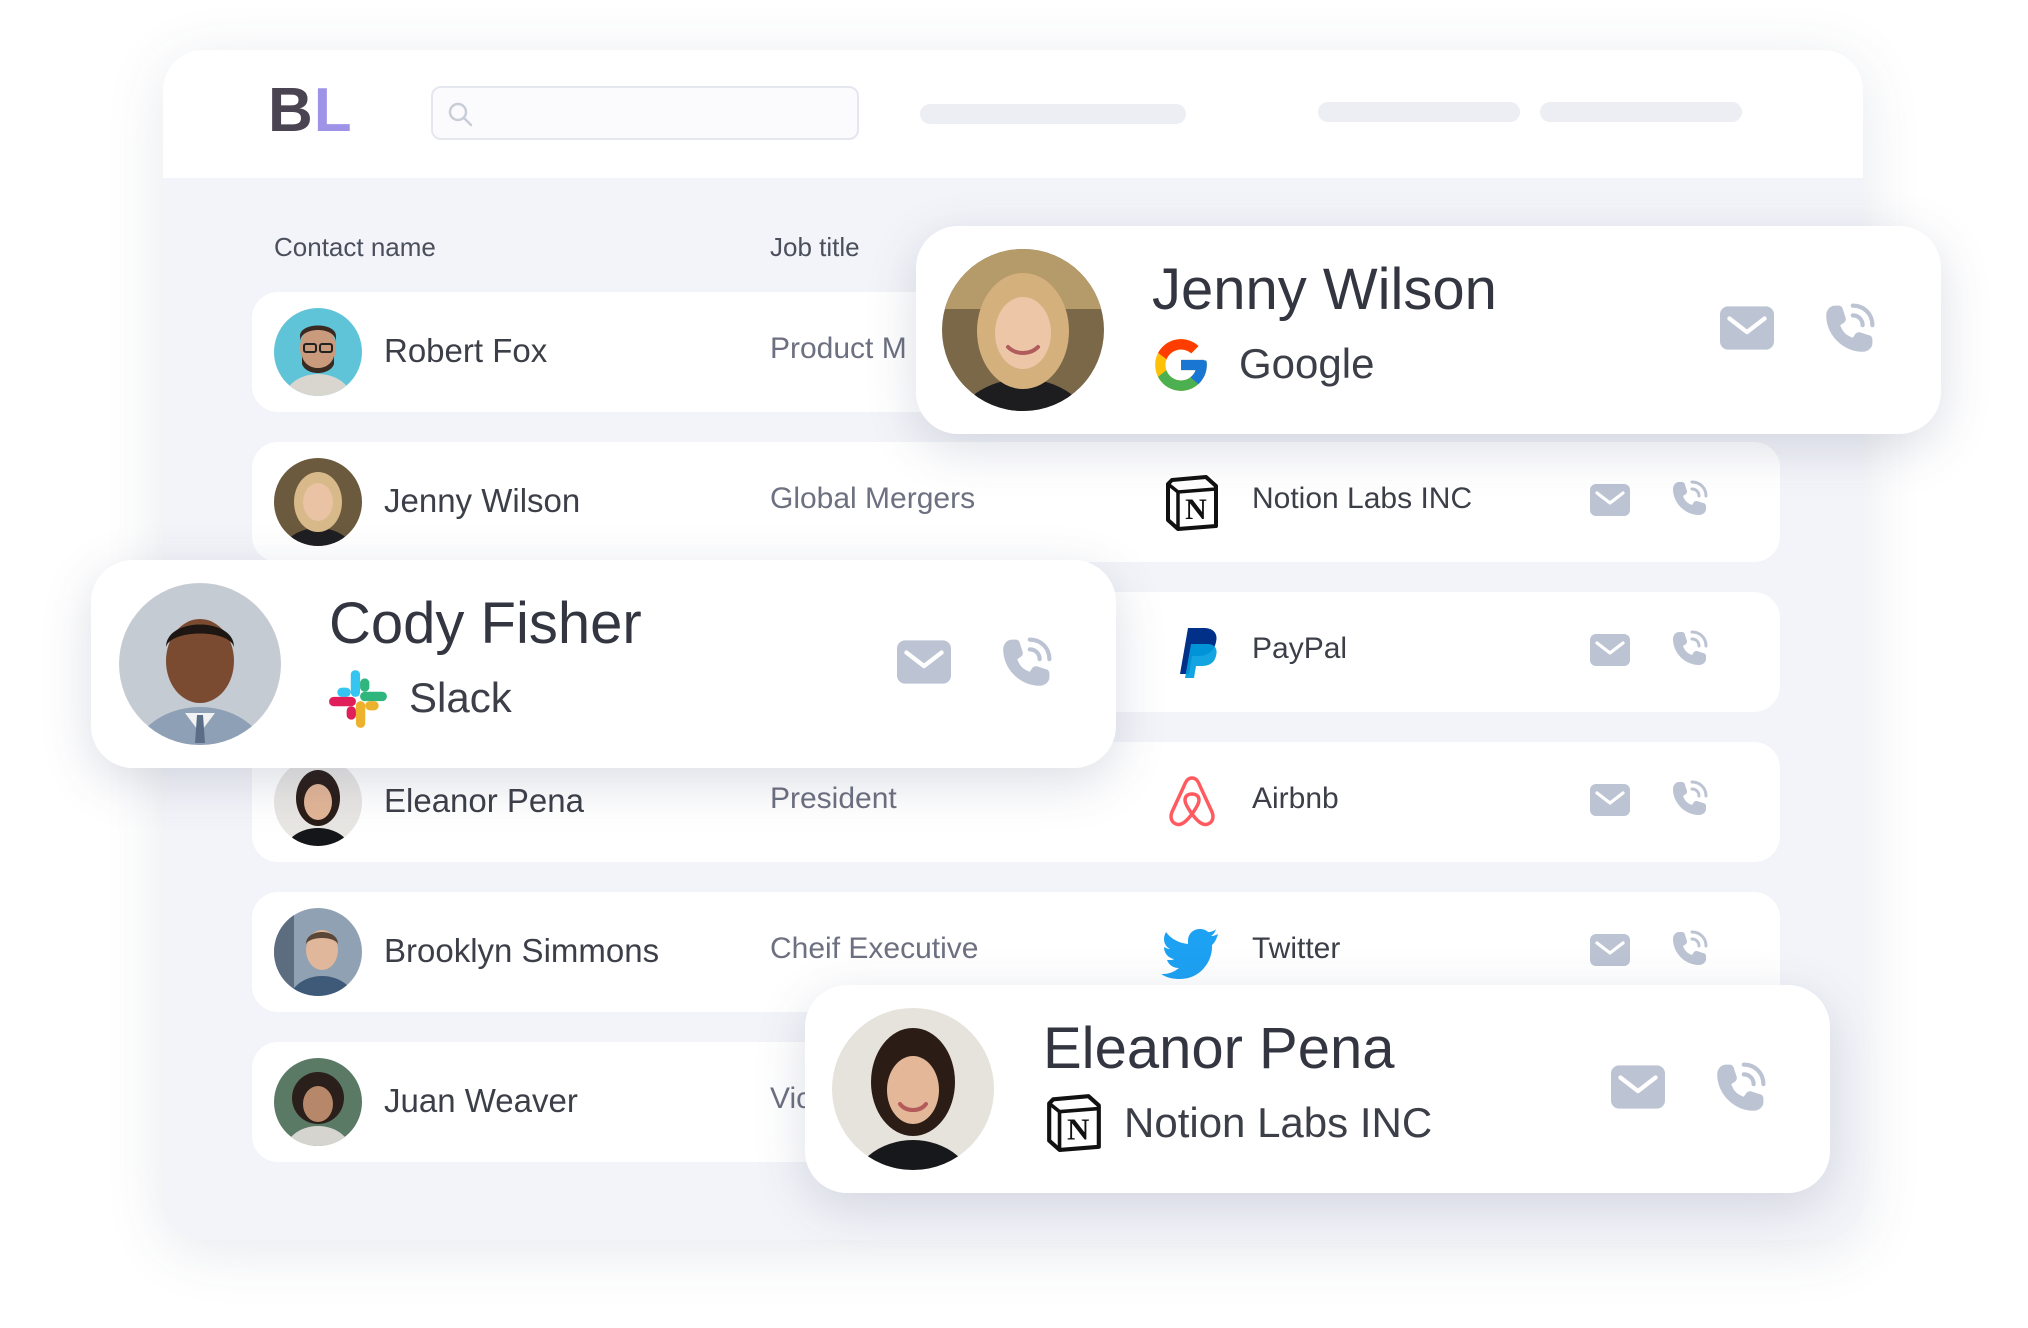 Image resolution: width=2028 pixels, height=1328 pixels. Describe the element at coordinates (1296, 948) in the screenshot. I see `company-name: Twitter` at that location.